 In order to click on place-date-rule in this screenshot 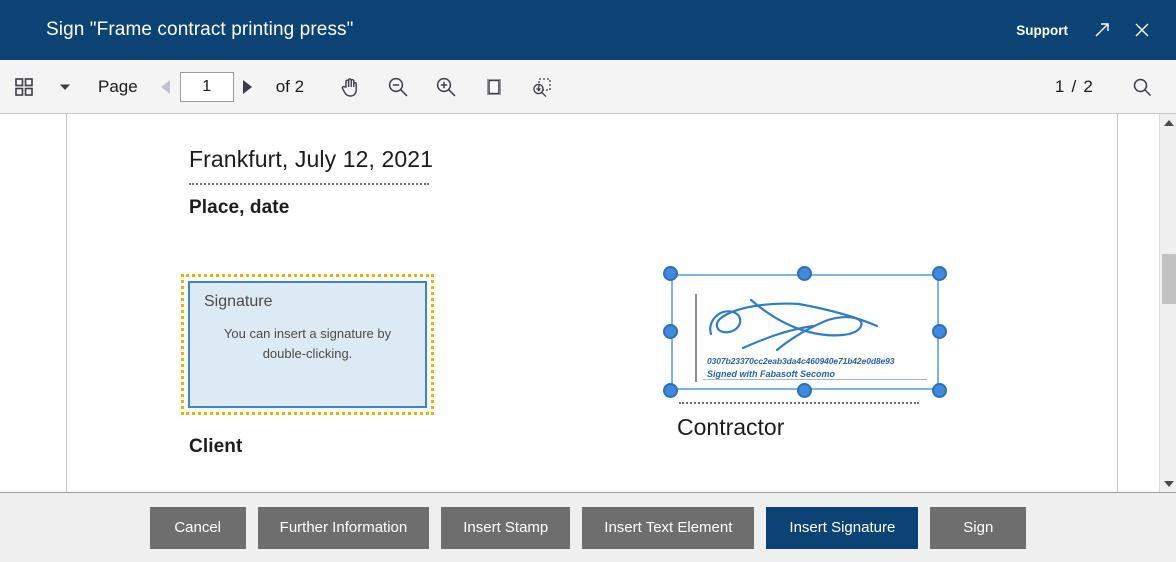, I will do `click(309, 184)`.